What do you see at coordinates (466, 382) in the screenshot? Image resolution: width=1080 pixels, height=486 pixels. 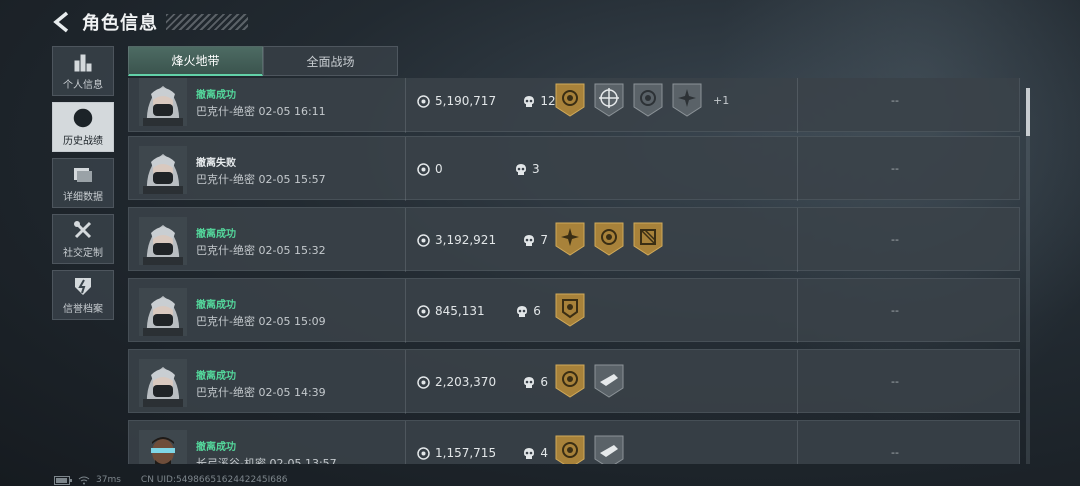 I see `loot-value: 2,203,370` at bounding box center [466, 382].